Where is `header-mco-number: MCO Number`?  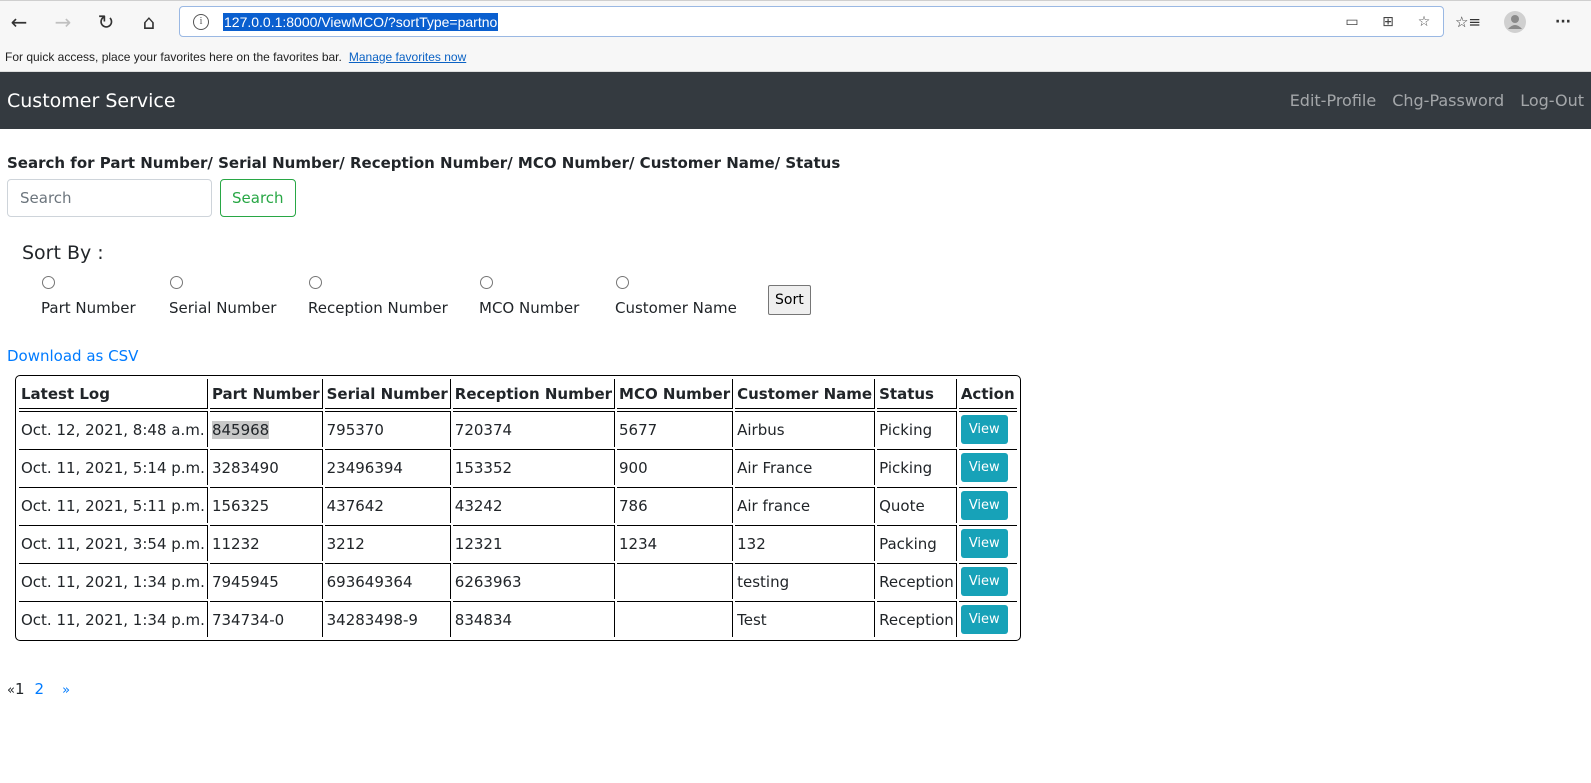 header-mco-number: MCO Number is located at coordinates (675, 394).